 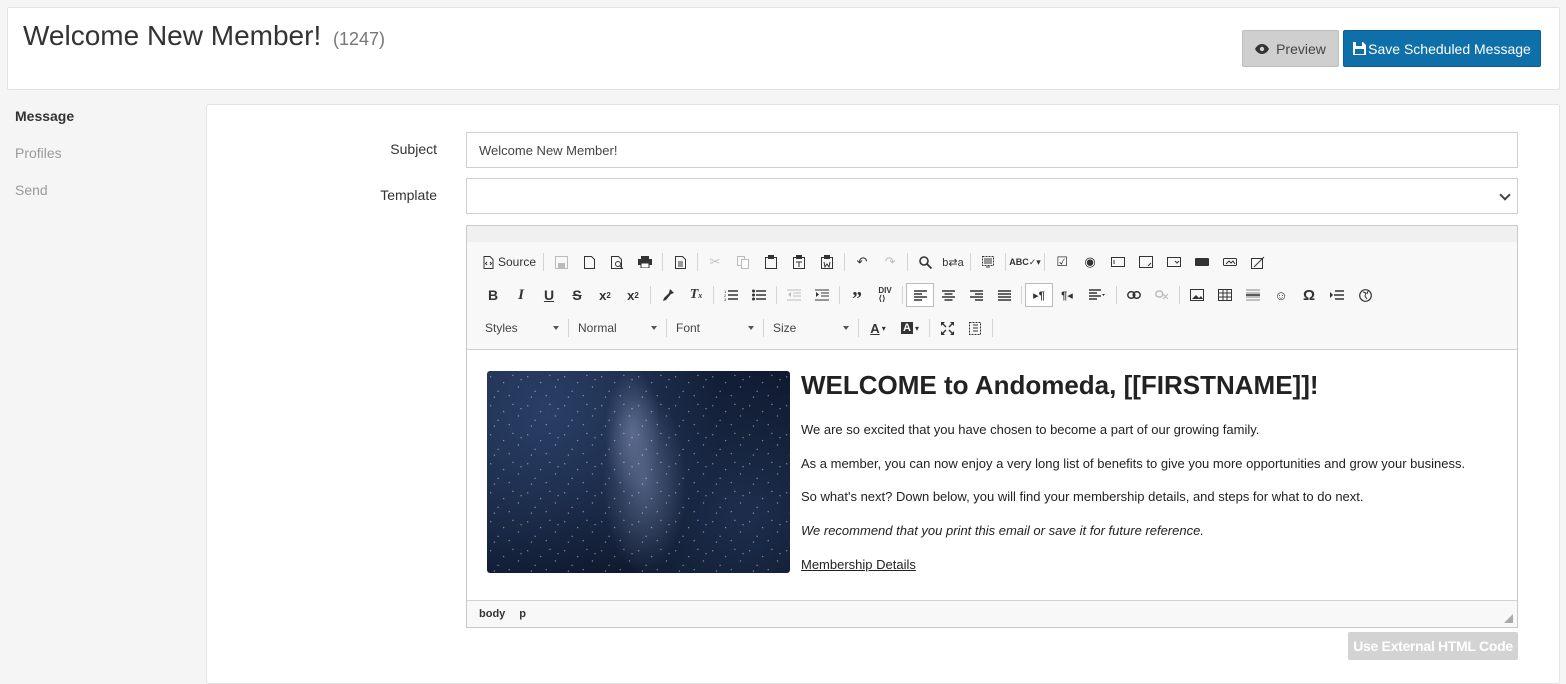 What do you see at coordinates (492, 614) in the screenshot?
I see `path-body: body` at bounding box center [492, 614].